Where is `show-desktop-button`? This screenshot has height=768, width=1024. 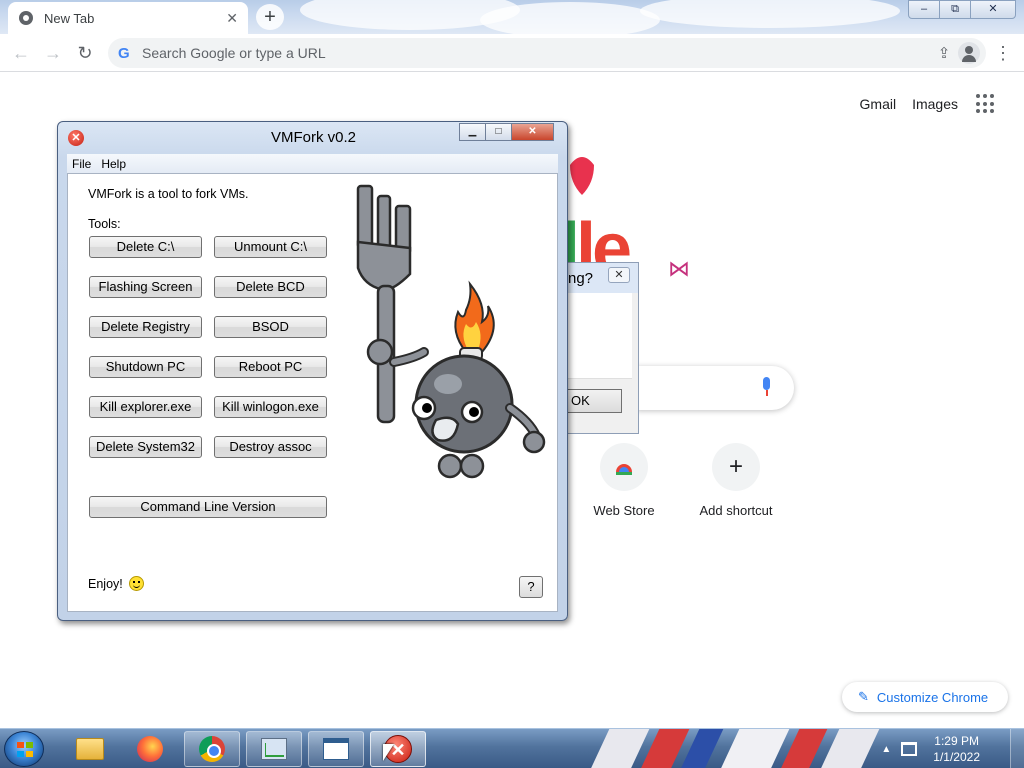
show-desktop-button is located at coordinates (1017, 748).